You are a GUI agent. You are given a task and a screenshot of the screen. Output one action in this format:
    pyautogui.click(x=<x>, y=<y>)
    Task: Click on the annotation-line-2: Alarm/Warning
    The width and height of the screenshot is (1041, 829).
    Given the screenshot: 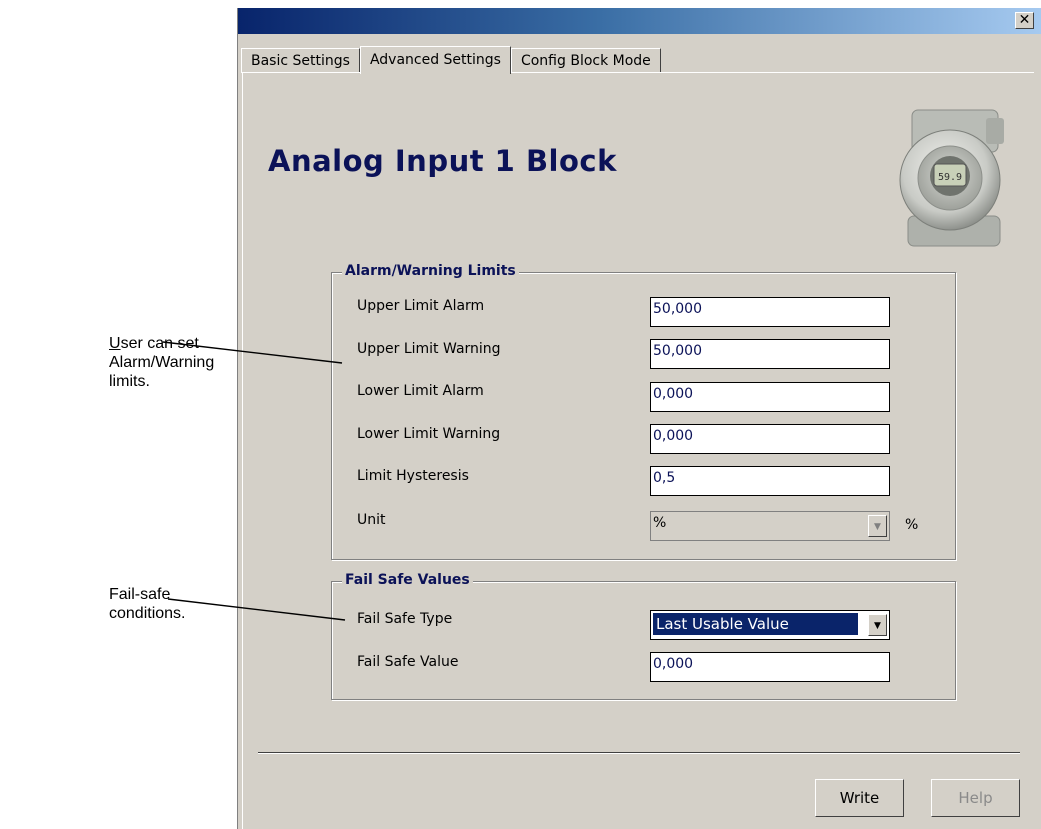 What is the action you would take?
    pyautogui.click(x=162, y=362)
    